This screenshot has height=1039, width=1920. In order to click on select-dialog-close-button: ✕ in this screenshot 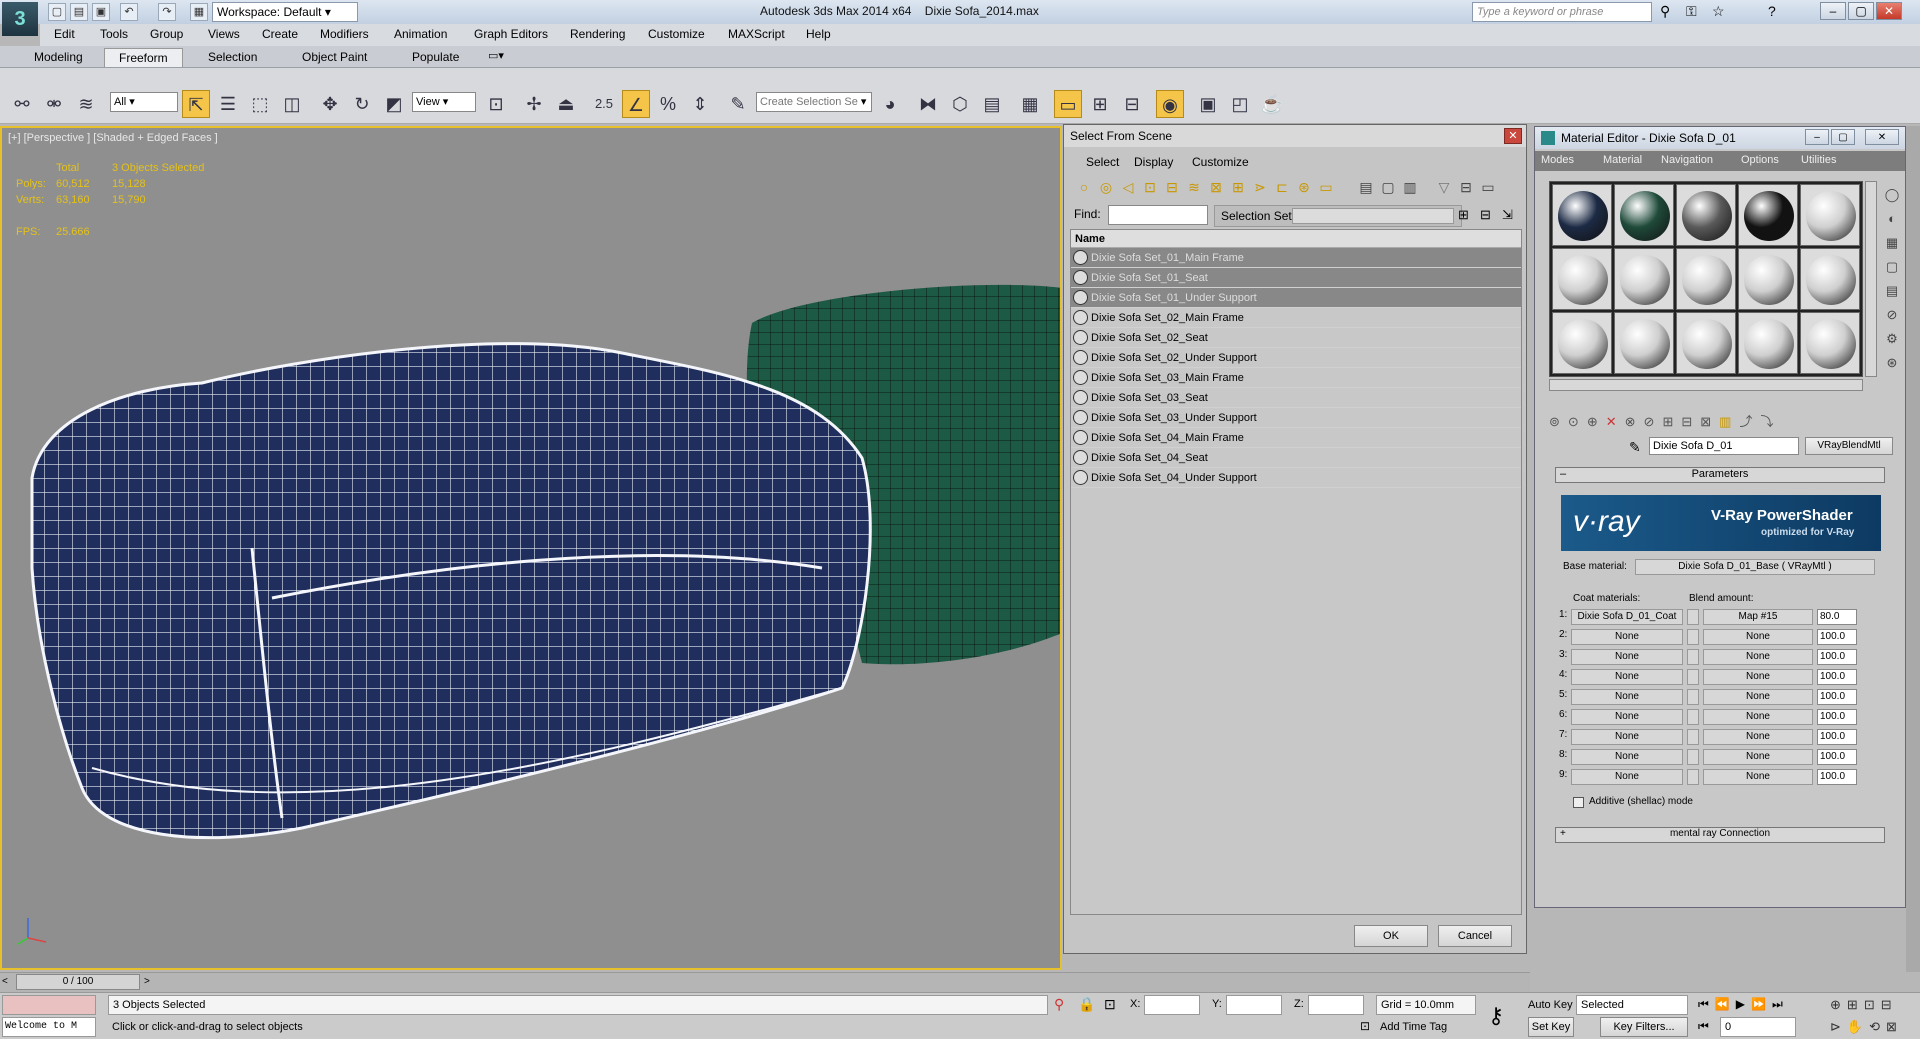, I will do `click(1513, 136)`.